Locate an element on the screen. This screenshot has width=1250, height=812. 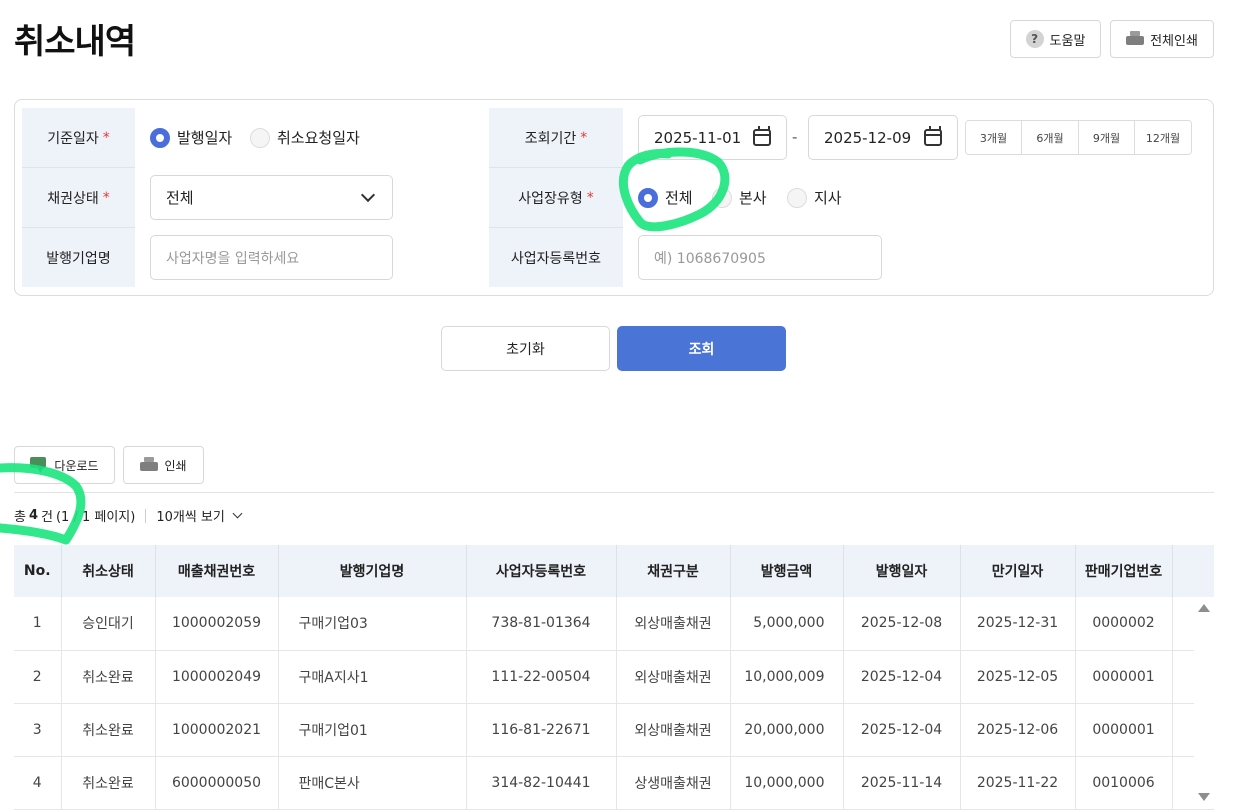
base-date-label: 기준일자 * is located at coordinates (78, 137).